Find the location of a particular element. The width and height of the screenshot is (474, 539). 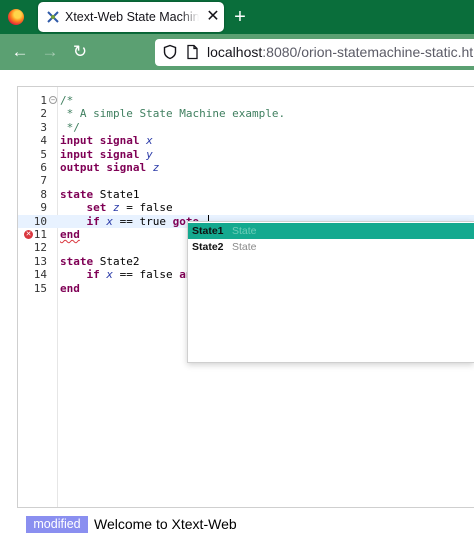

code-text: output signal z is located at coordinates (109, 167).